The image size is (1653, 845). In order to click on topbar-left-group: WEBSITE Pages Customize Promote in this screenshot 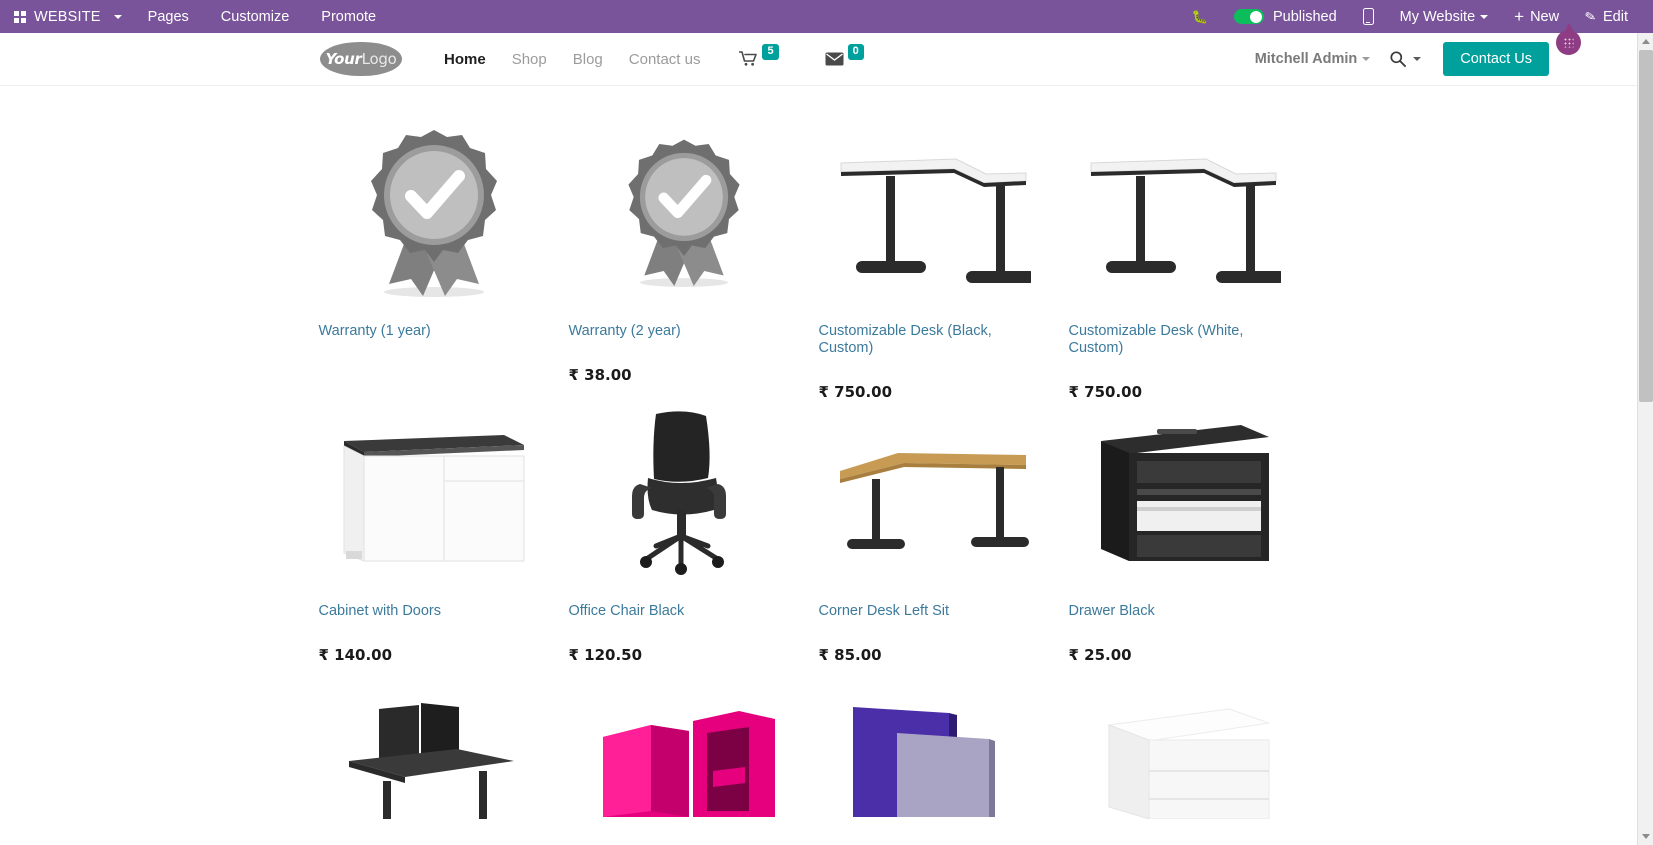, I will do `click(196, 16)`.